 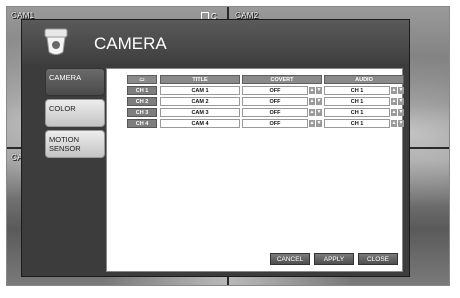 What do you see at coordinates (200, 112) in the screenshot?
I see `title-field: CAM 3` at bounding box center [200, 112].